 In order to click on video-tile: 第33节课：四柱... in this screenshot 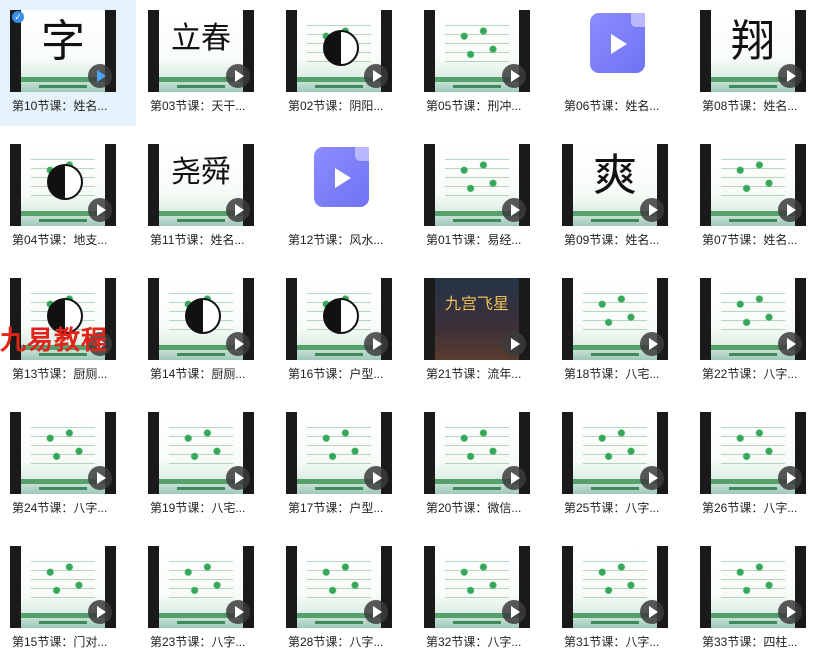, I will do `click(758, 599)`.